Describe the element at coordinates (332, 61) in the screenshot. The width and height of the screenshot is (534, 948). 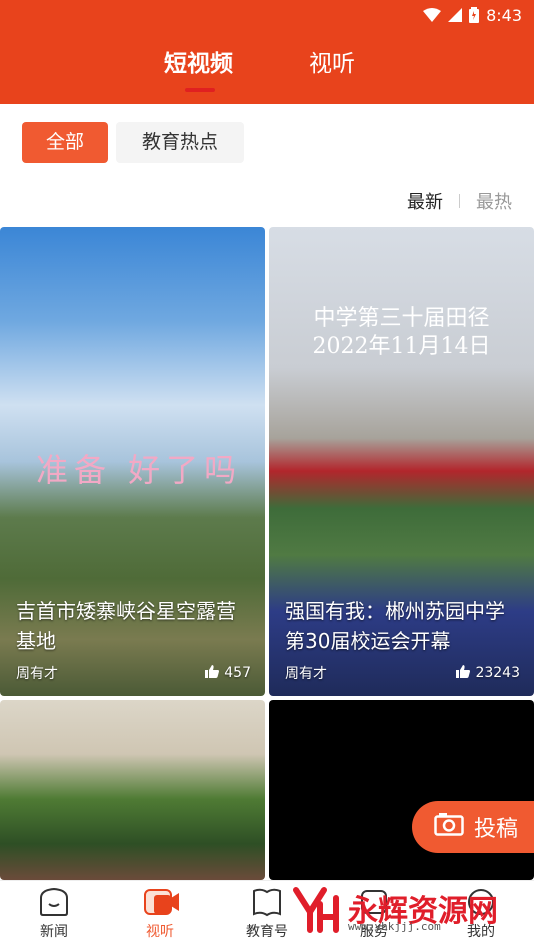
I see `tab-audiovisual: 视听` at that location.